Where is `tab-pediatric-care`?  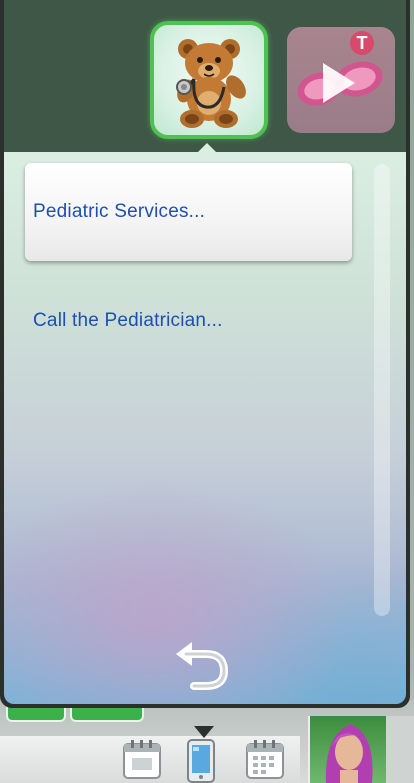 tab-pediatric-care is located at coordinates (209, 80).